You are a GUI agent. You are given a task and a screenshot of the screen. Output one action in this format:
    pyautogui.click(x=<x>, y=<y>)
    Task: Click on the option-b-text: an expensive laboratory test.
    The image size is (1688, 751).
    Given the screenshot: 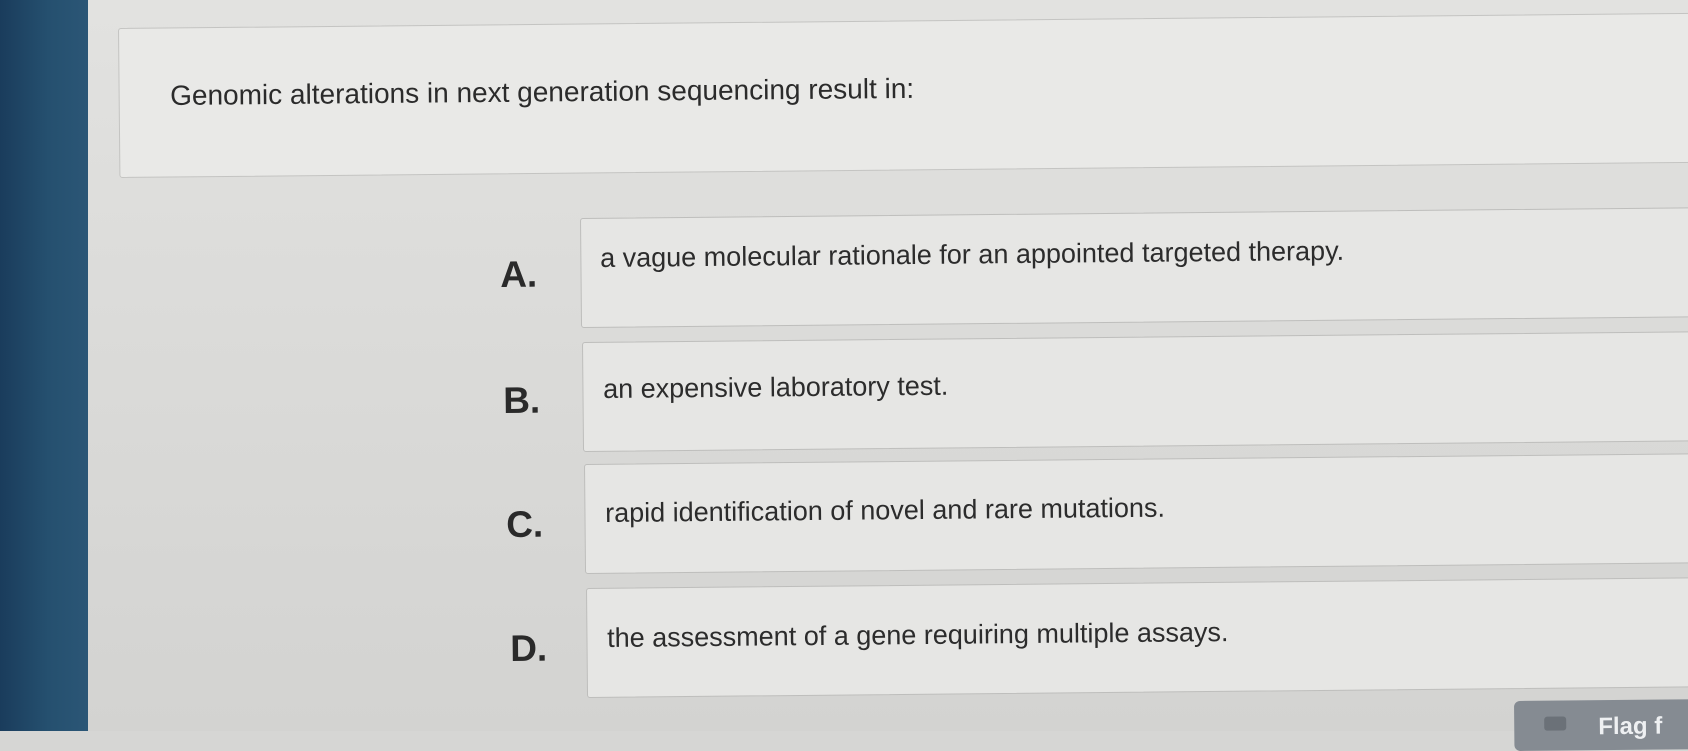 What is the action you would take?
    pyautogui.click(x=776, y=387)
    